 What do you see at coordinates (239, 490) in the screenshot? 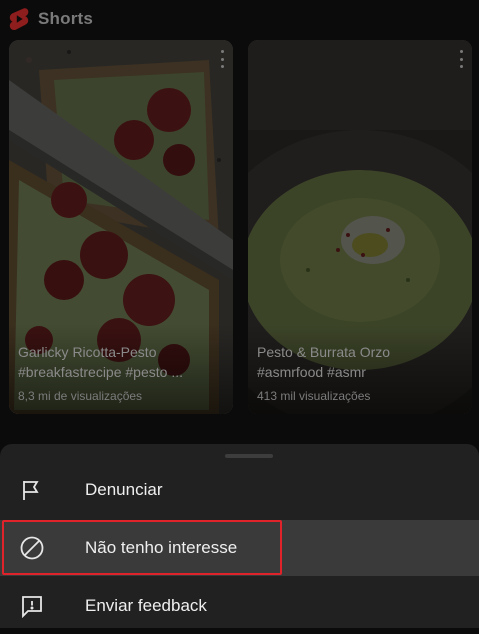
I see `menu-item-report: Denunciar` at bounding box center [239, 490].